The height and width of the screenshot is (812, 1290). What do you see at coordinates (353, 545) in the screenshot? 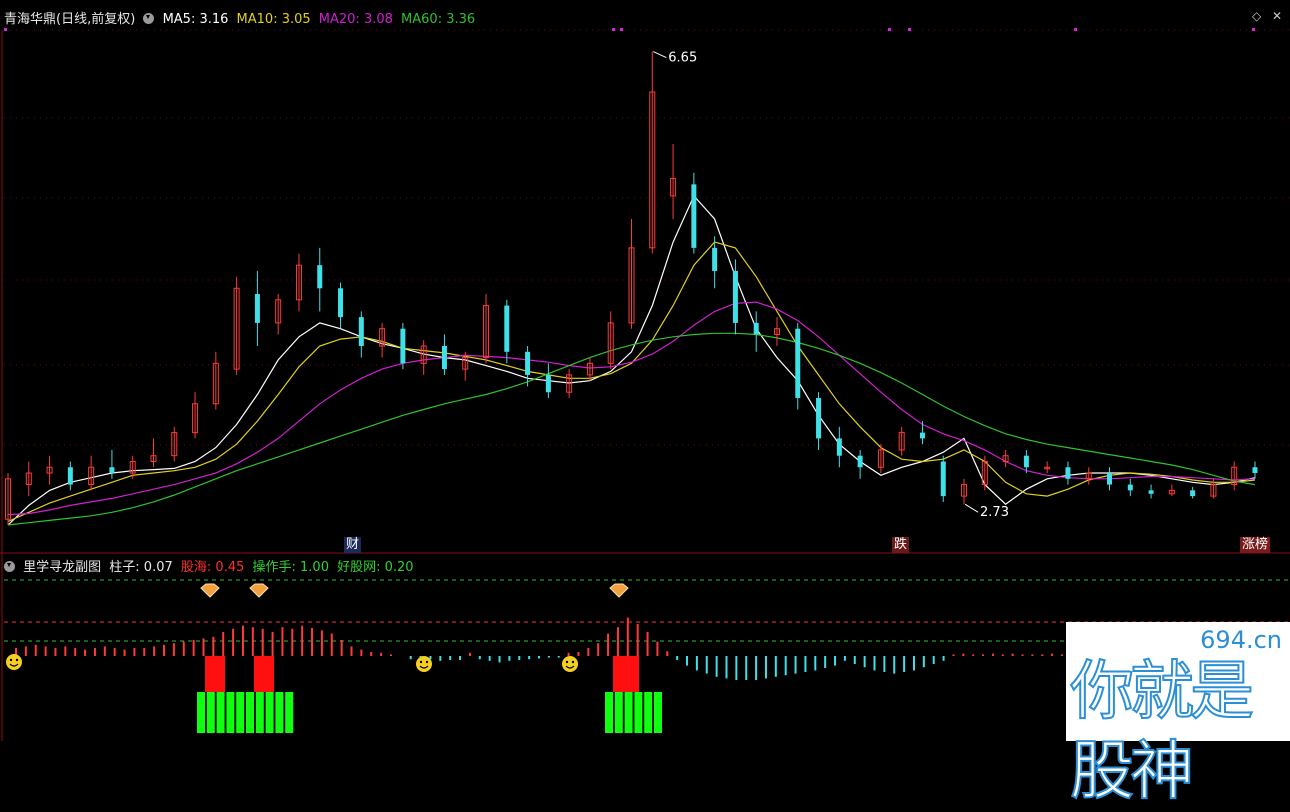
I see `cai-tag: 财` at bounding box center [353, 545].